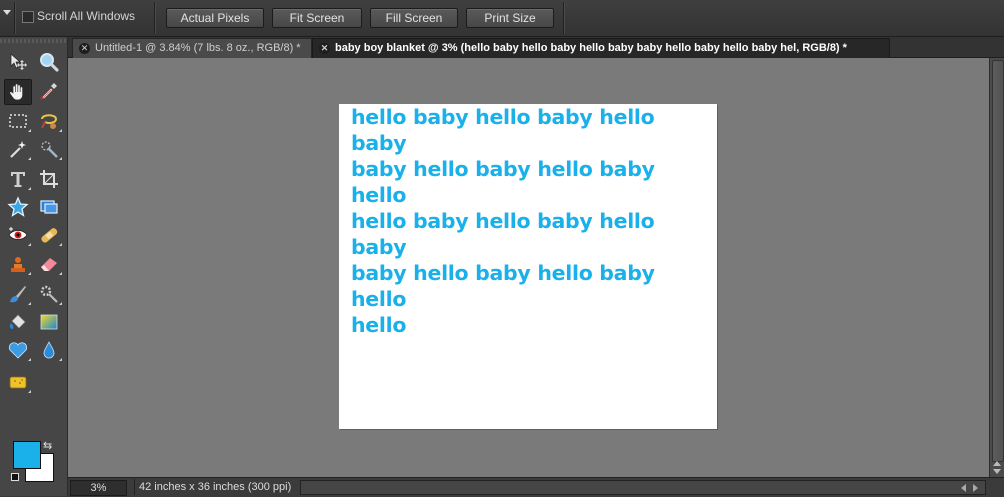  I want to click on eraser-tool-icon, so click(49, 264).